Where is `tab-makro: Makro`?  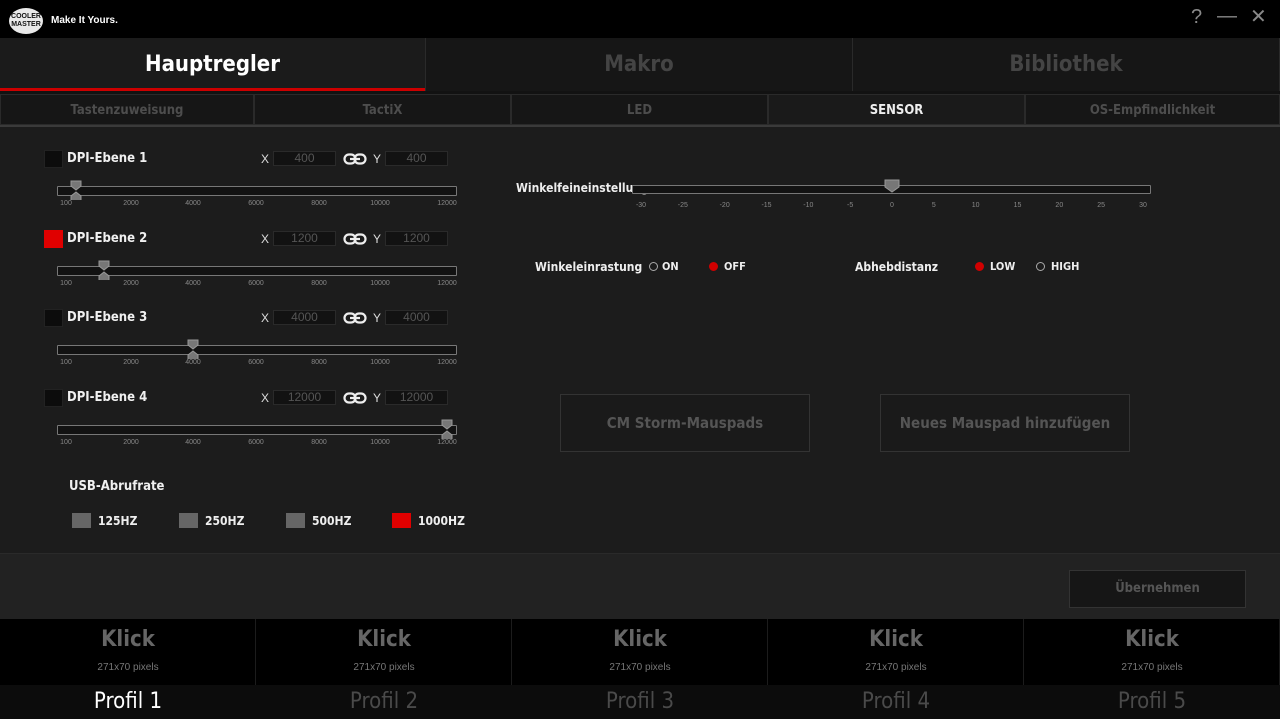 tab-makro: Makro is located at coordinates (639, 64).